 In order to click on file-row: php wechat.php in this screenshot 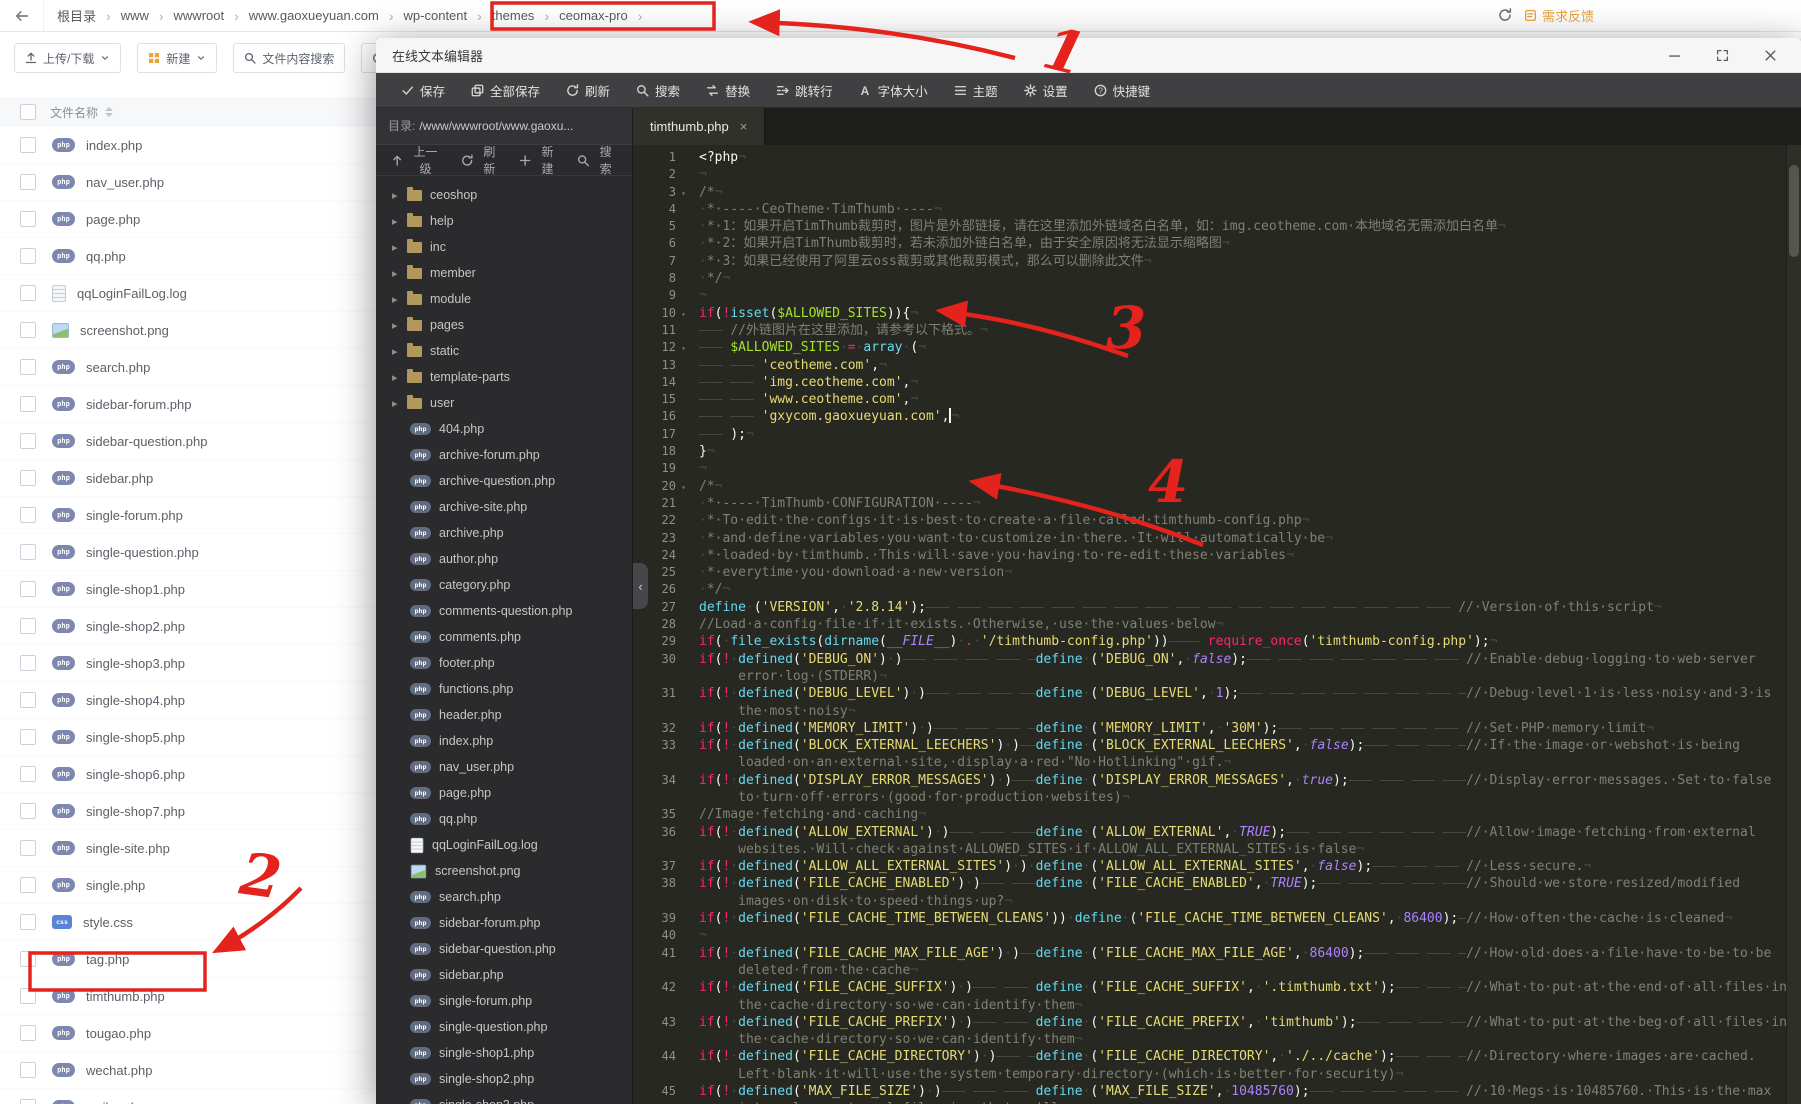, I will do `click(188, 1070)`.